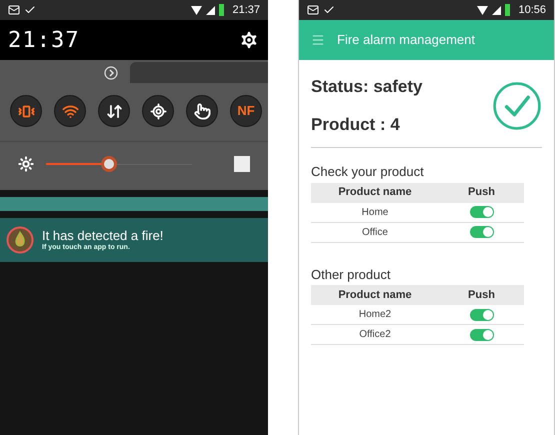  Describe the element at coordinates (44, 40) in the screenshot. I see `clock: 21:37` at that location.